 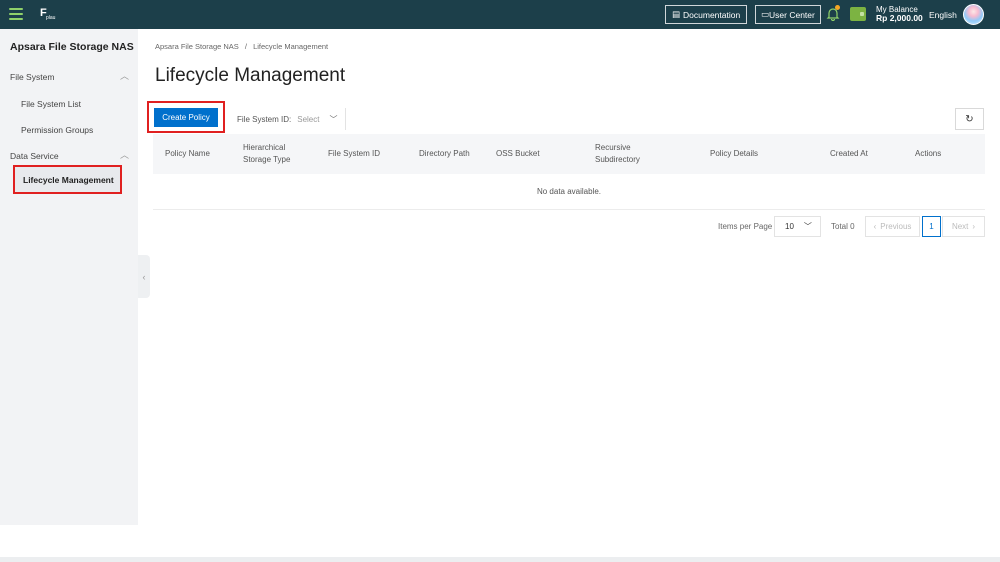 What do you see at coordinates (974, 226) in the screenshot?
I see `chevron-right-icon: ›` at bounding box center [974, 226].